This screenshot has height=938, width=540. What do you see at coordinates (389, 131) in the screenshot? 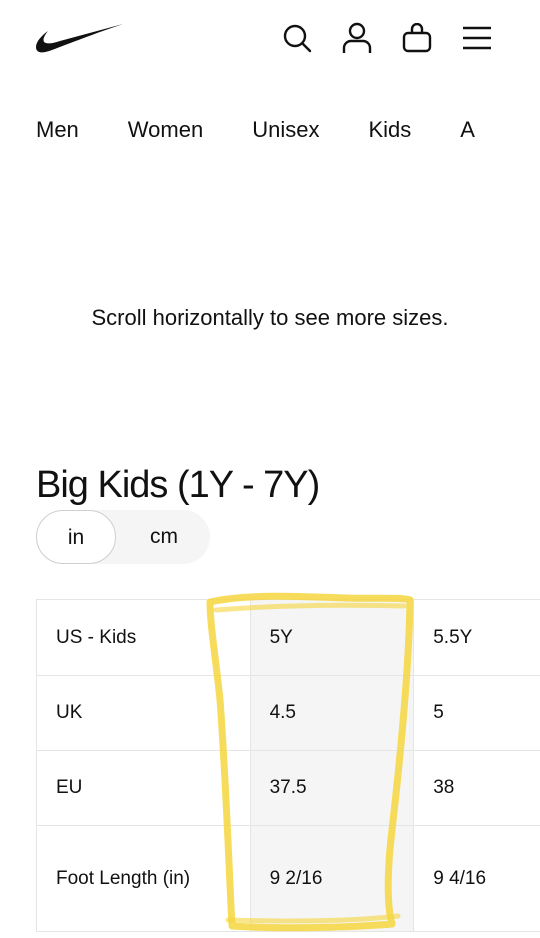
I see `category-kids: Kids` at bounding box center [389, 131].